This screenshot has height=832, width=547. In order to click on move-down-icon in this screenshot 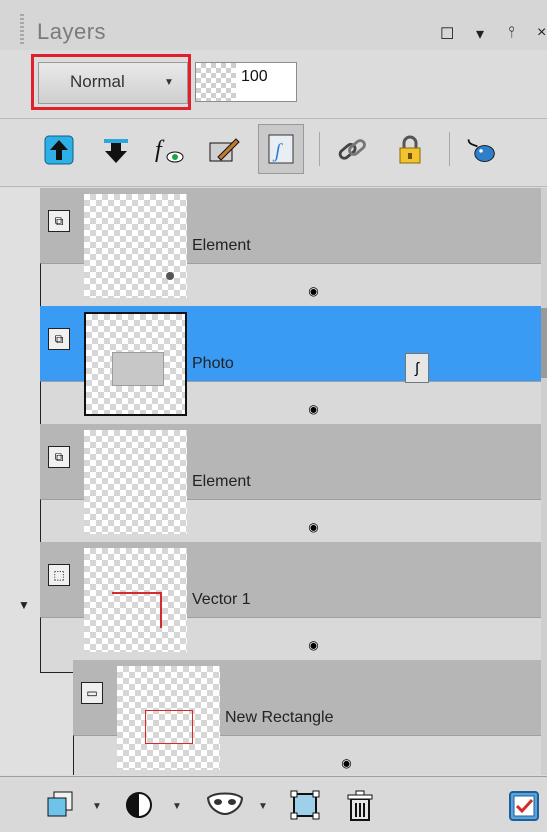, I will do `click(116, 150)`.